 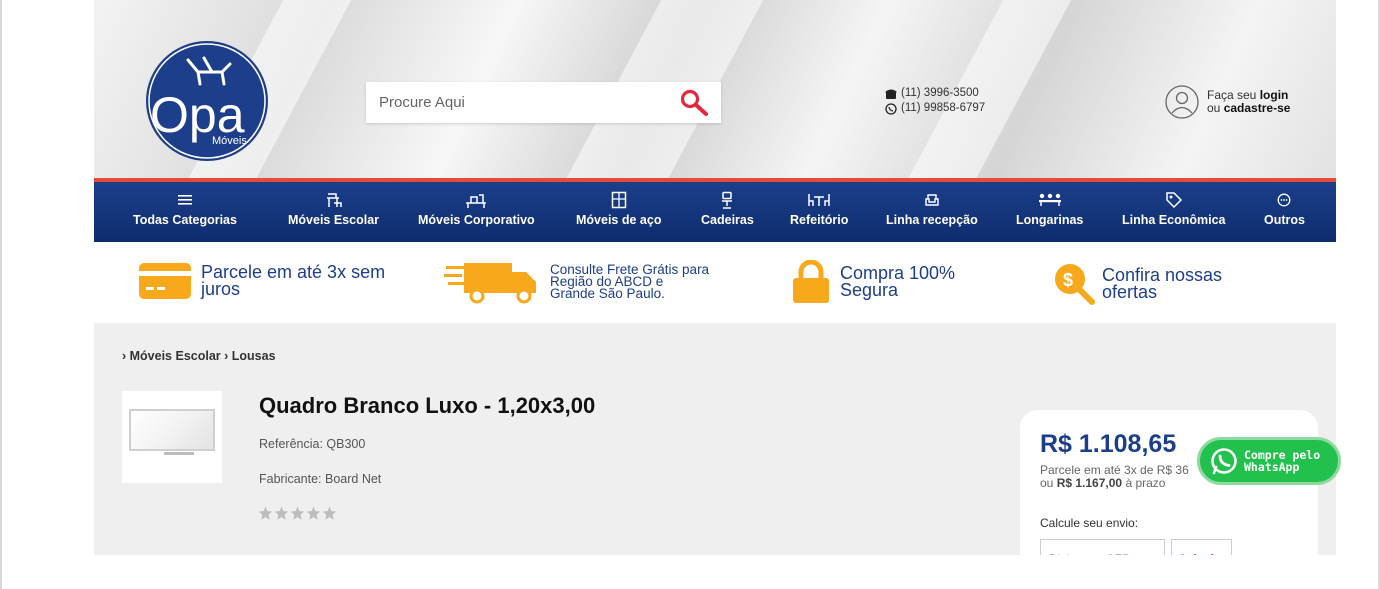 What do you see at coordinates (1145, 483) in the screenshot?
I see `term-suffix: à prazo` at bounding box center [1145, 483].